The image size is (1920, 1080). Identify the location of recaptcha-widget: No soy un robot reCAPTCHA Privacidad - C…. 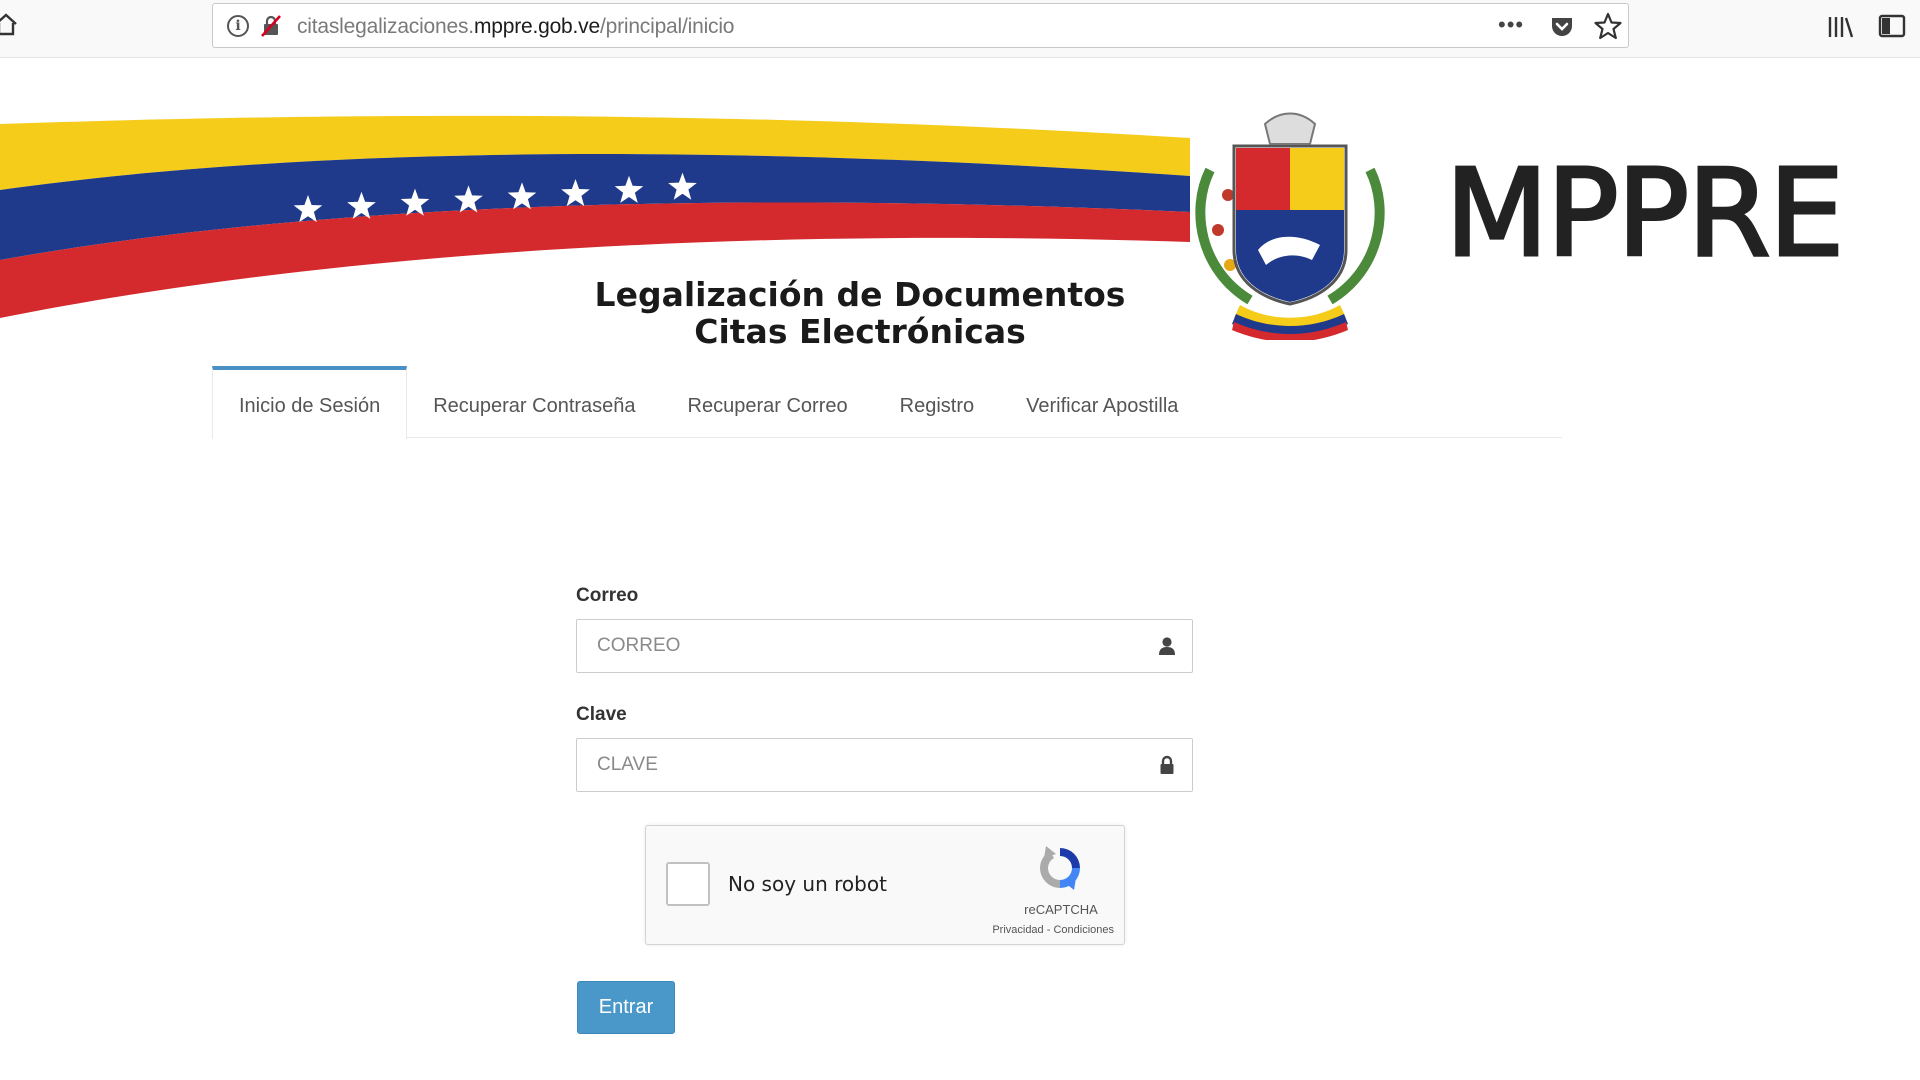
(885, 885).